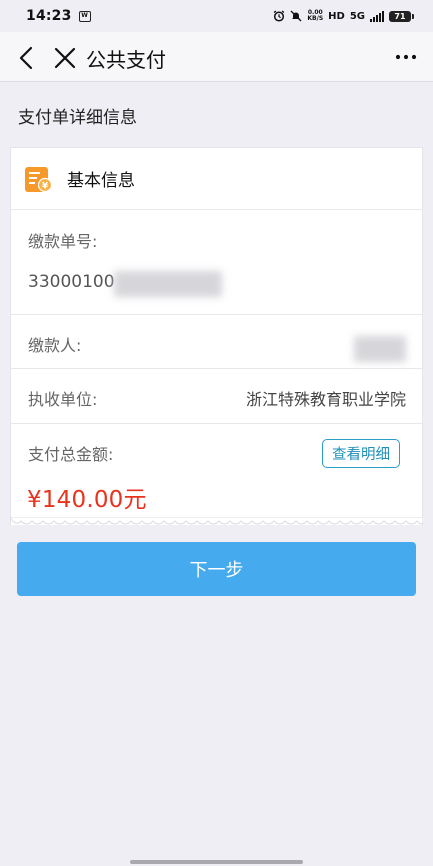  I want to click on total-amount-label: 支付总金额:, so click(71, 454).